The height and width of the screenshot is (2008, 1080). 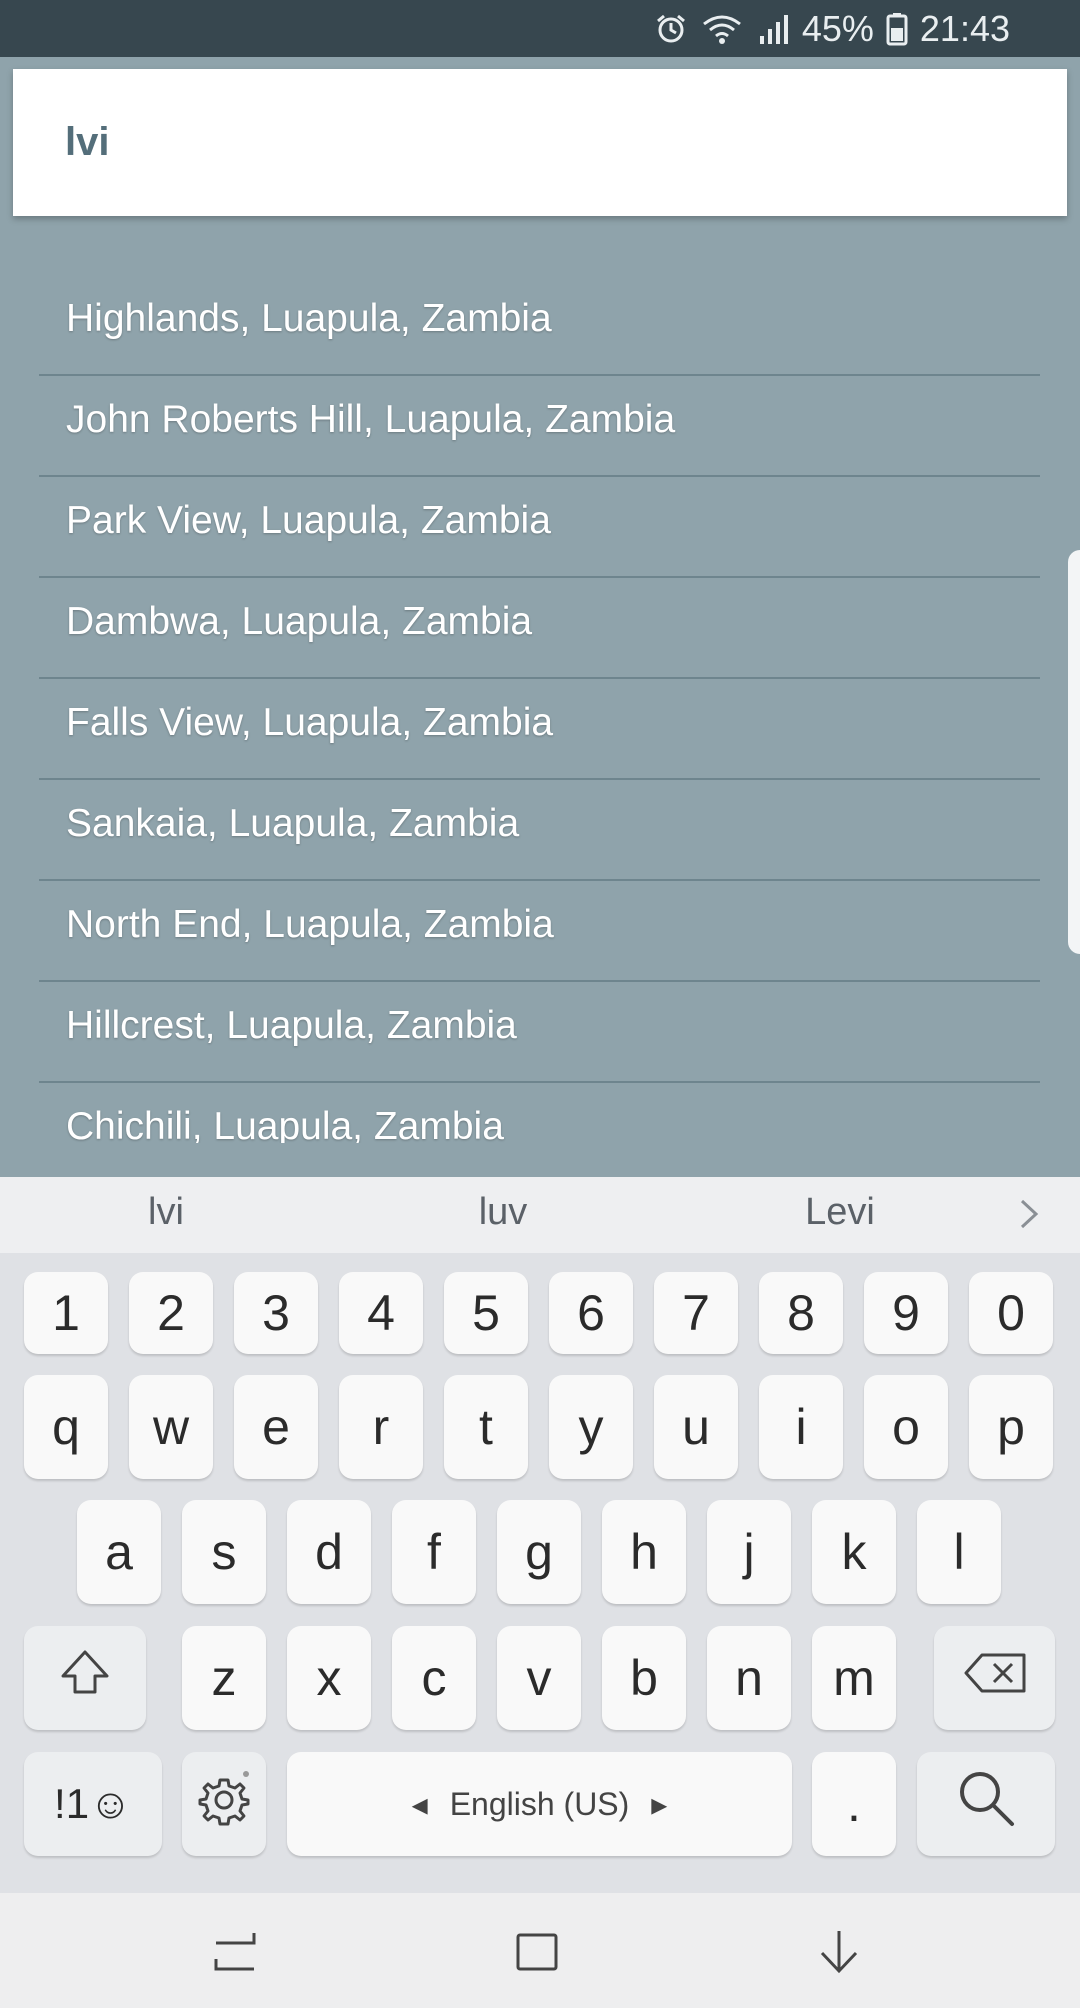 I want to click on space-label: English (US), so click(x=539, y=1803).